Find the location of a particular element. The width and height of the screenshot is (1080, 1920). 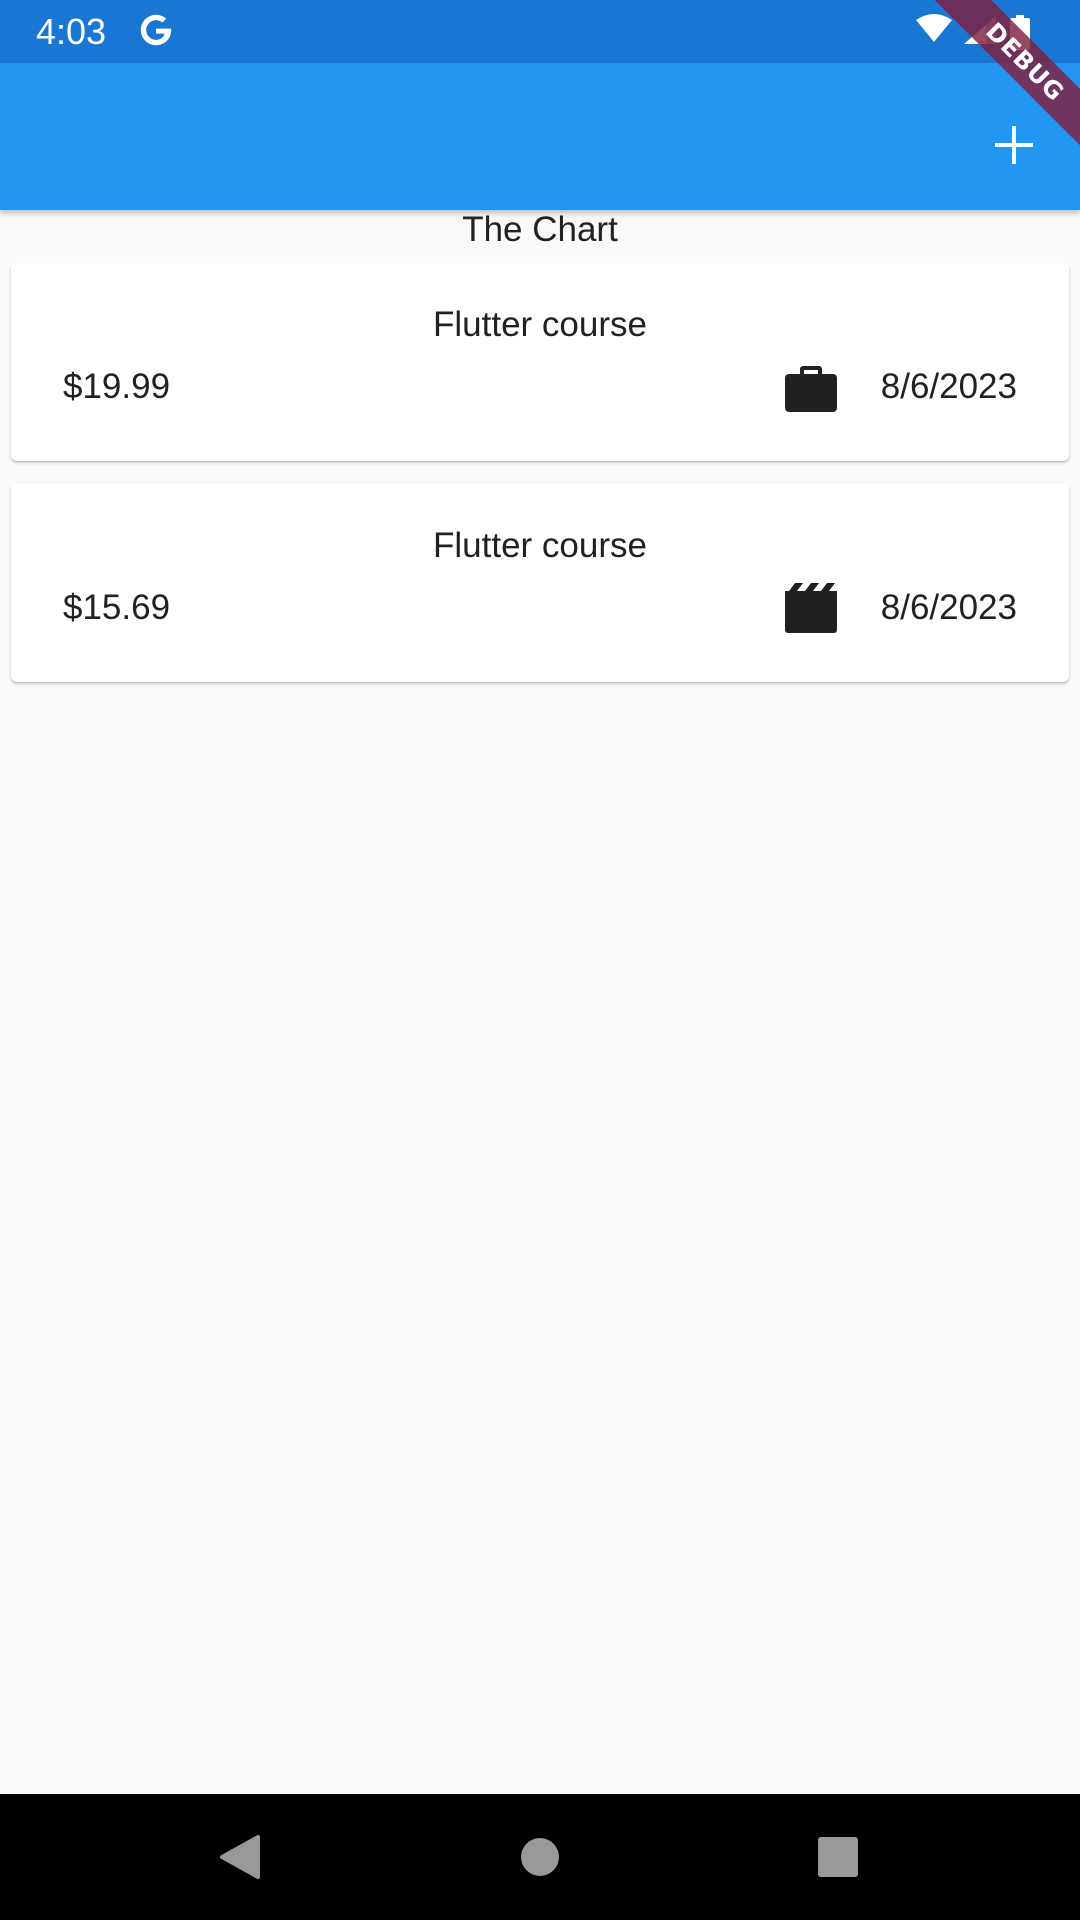

recents-icon is located at coordinates (838, 1857).